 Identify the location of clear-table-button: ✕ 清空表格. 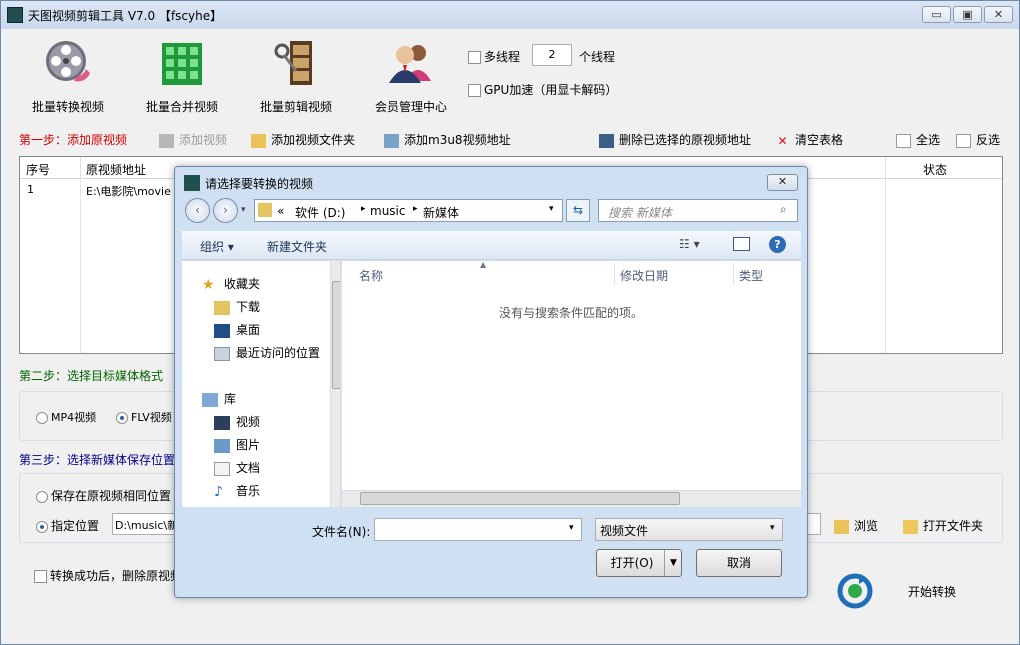
(809, 139).